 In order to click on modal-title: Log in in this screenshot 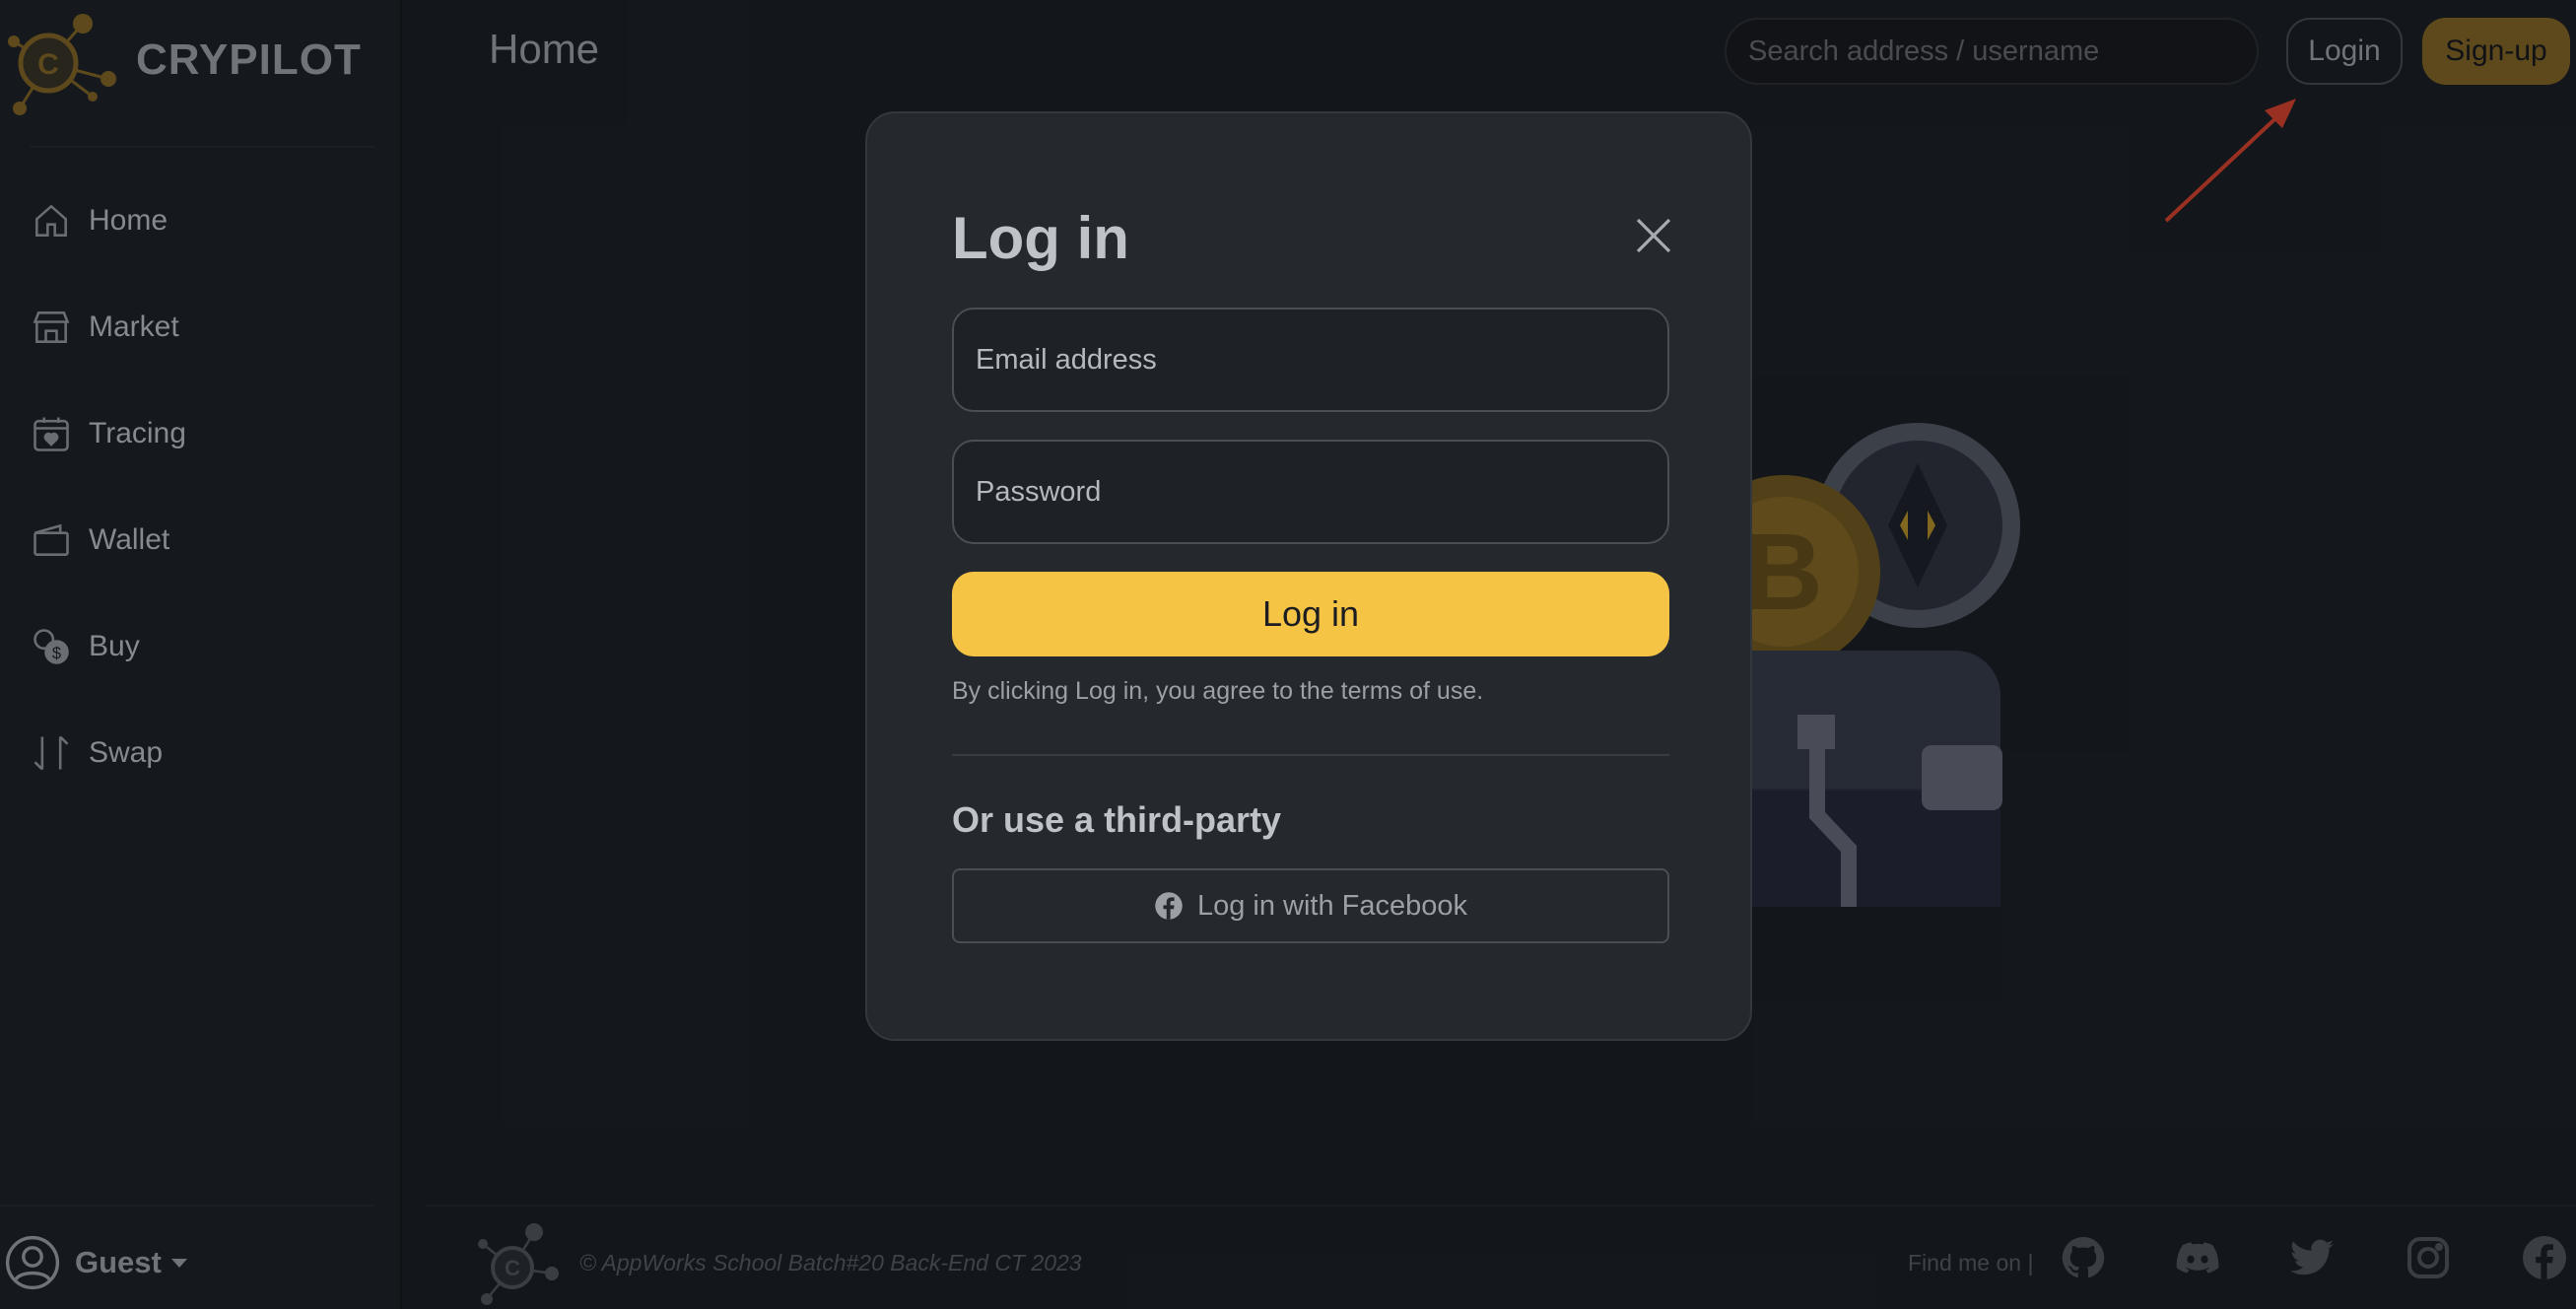, I will do `click(1040, 238)`.